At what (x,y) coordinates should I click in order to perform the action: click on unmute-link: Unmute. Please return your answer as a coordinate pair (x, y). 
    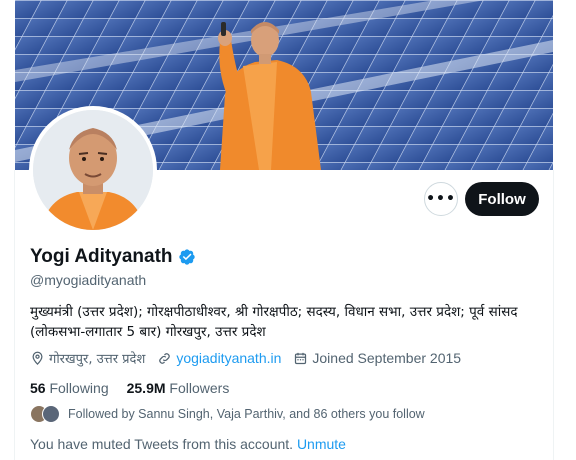
    Looking at the image, I should click on (321, 444).